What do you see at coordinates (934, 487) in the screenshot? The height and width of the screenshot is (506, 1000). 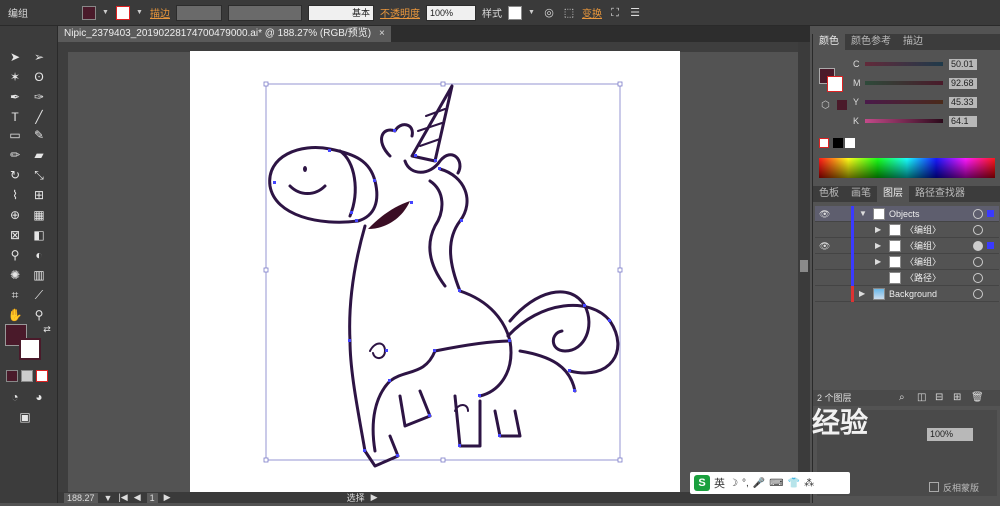 I see `invert-mask-checkbox` at bounding box center [934, 487].